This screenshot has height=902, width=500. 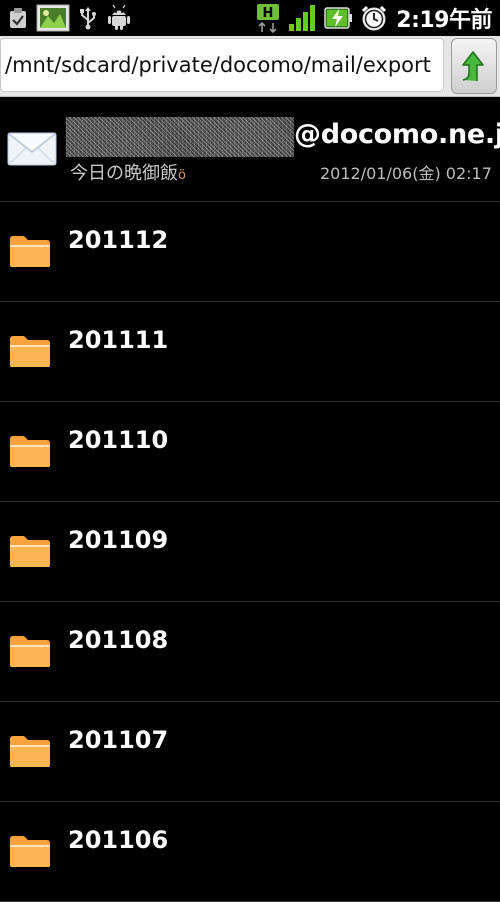 What do you see at coordinates (18, 18) in the screenshot?
I see `clipboard-check-icon` at bounding box center [18, 18].